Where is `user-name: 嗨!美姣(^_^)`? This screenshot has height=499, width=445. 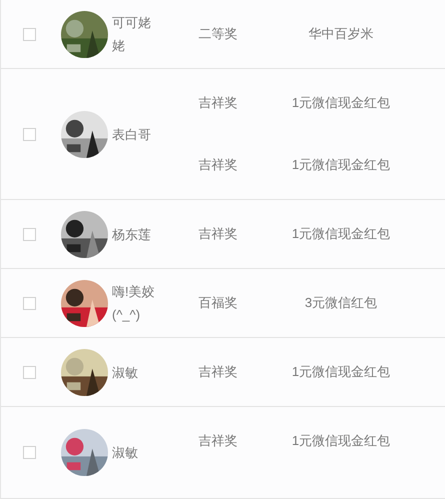
user-name: 嗨!美姣(^_^) is located at coordinates (134, 303).